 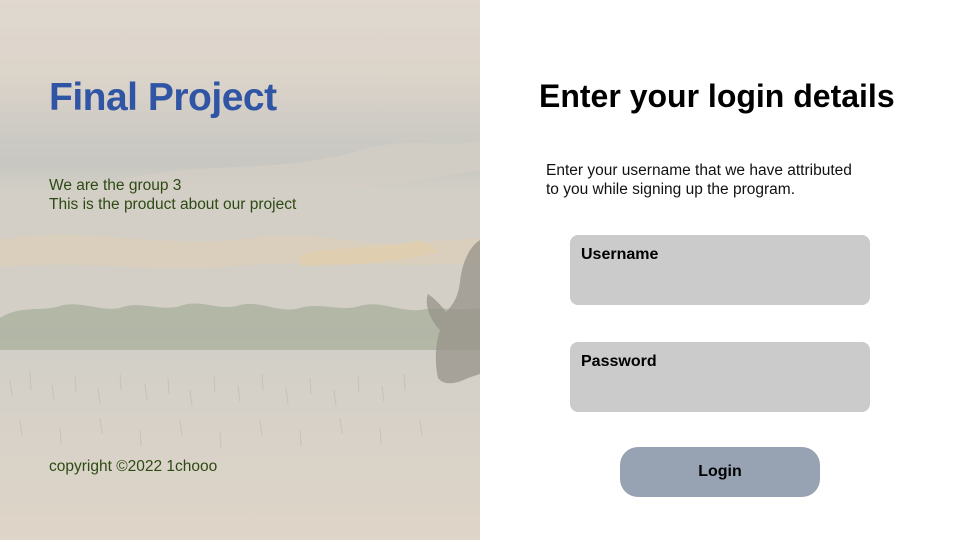 I want to click on login-heading: Enter your login details, so click(x=717, y=96).